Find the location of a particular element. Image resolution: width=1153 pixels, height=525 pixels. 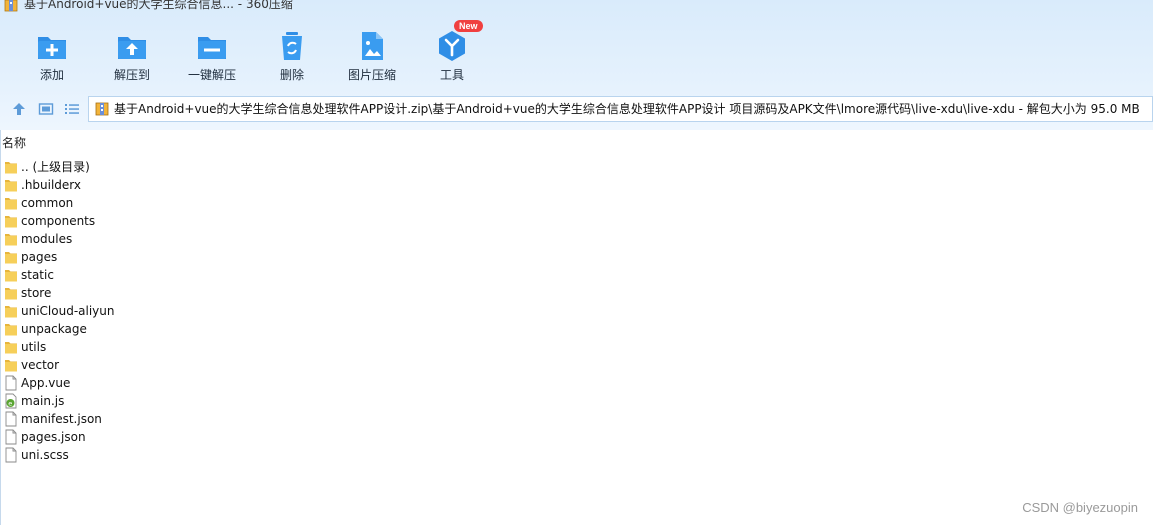

item-name: modules is located at coordinates (47, 239).